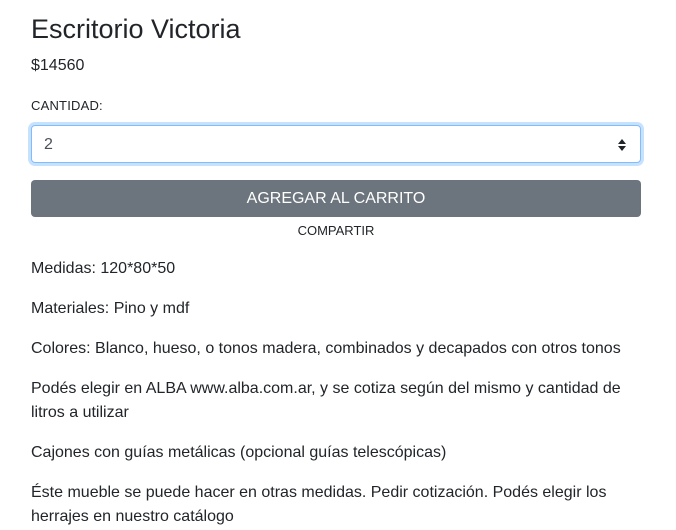  Describe the element at coordinates (336, 198) in the screenshot. I see `add-to-cart-button: AGREGAR AL CARRITO` at that location.